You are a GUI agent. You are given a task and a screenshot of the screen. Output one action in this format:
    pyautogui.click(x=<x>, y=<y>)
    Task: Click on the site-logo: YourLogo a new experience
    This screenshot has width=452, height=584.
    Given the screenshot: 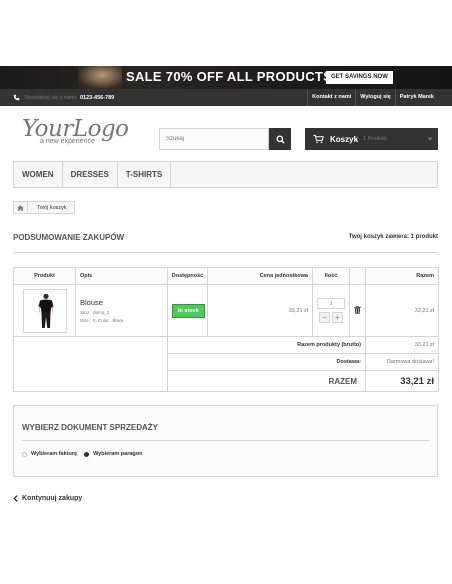 What is the action you would take?
    pyautogui.click(x=79, y=133)
    